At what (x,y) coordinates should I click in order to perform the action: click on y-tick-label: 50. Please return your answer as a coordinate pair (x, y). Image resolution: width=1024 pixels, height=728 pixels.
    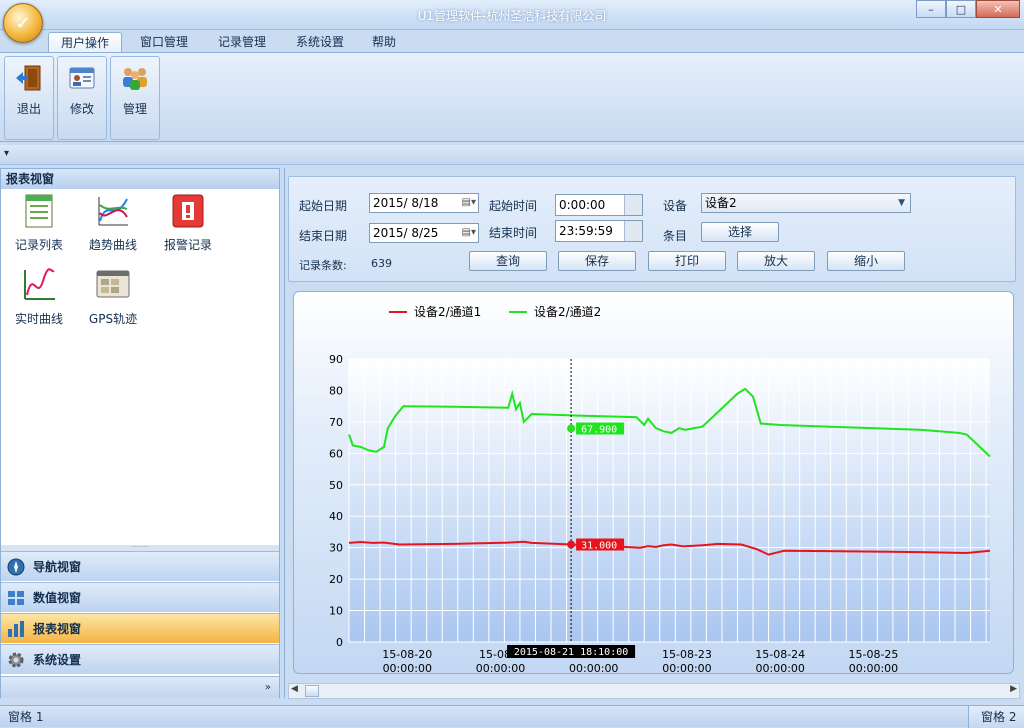
    Looking at the image, I should click on (336, 485).